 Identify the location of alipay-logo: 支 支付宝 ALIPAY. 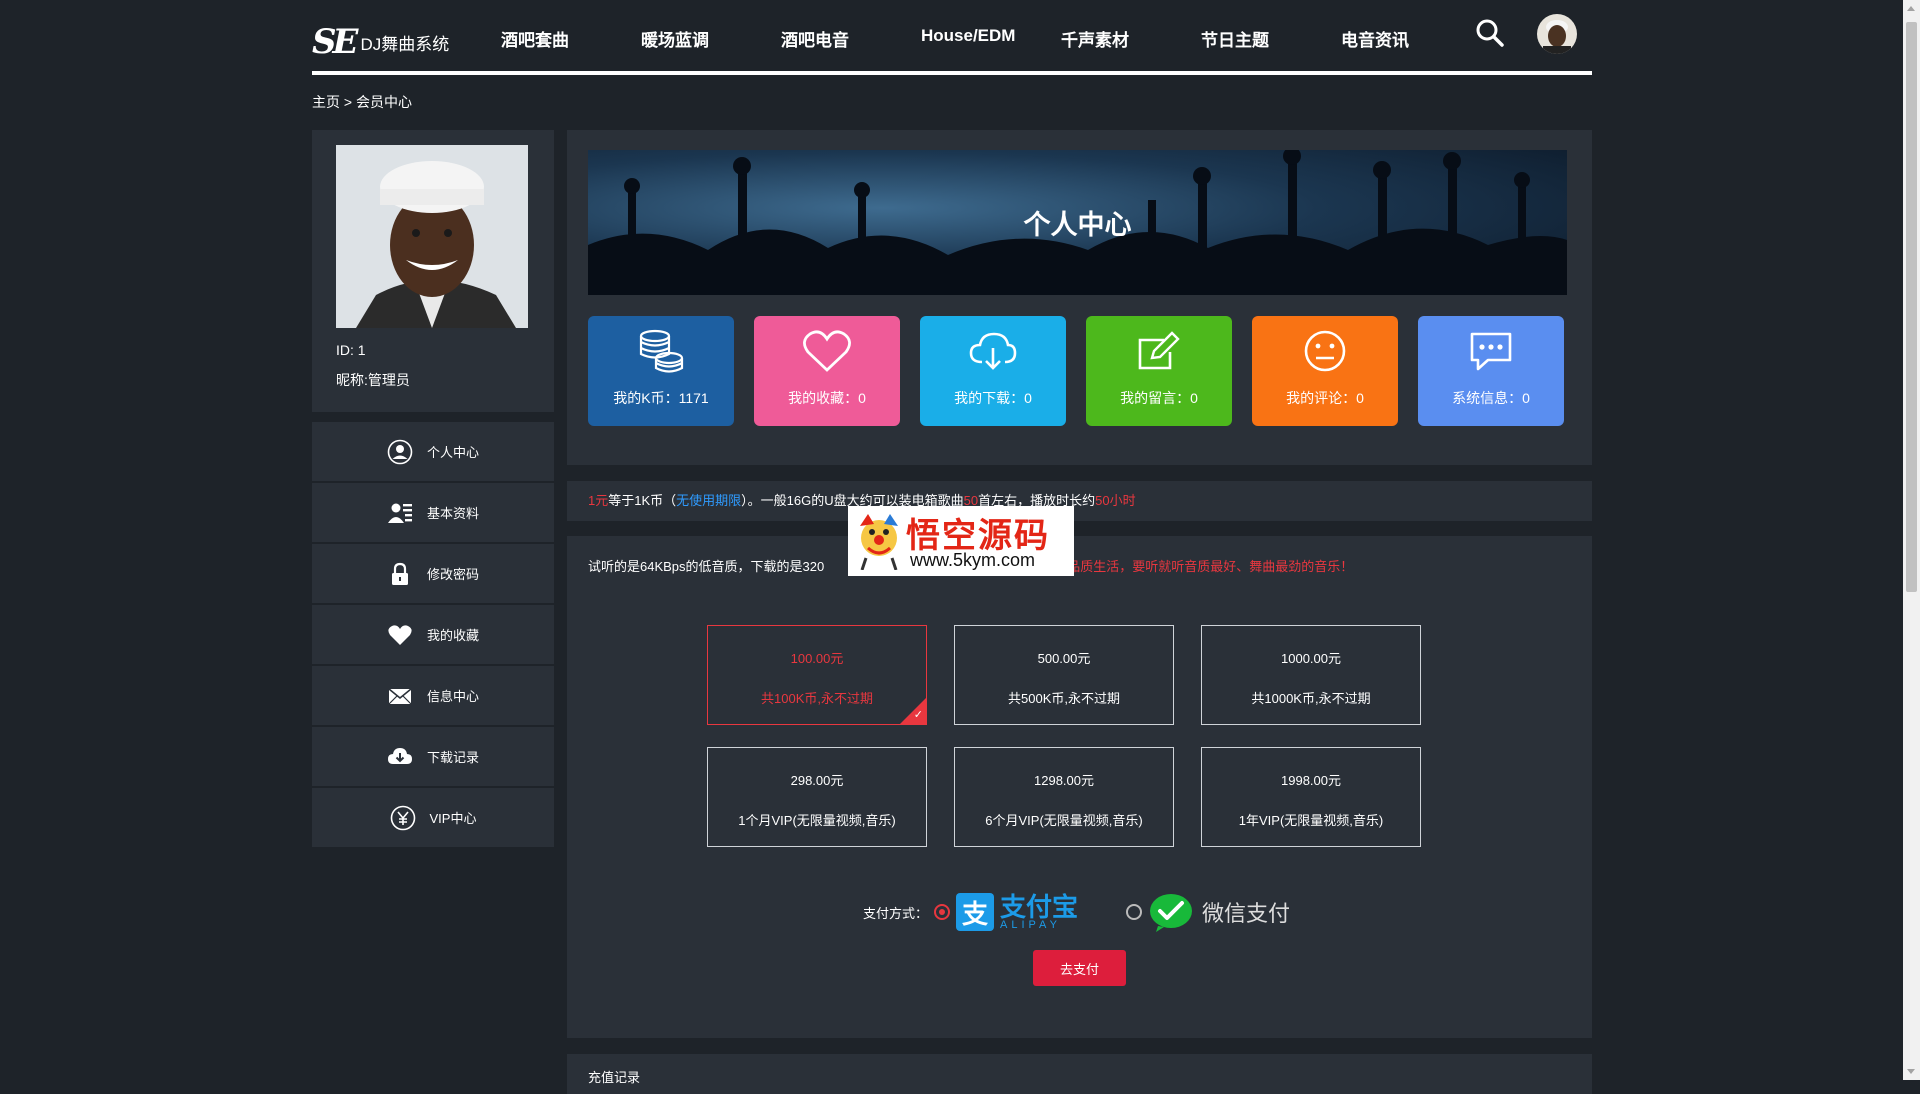
(1017, 912).